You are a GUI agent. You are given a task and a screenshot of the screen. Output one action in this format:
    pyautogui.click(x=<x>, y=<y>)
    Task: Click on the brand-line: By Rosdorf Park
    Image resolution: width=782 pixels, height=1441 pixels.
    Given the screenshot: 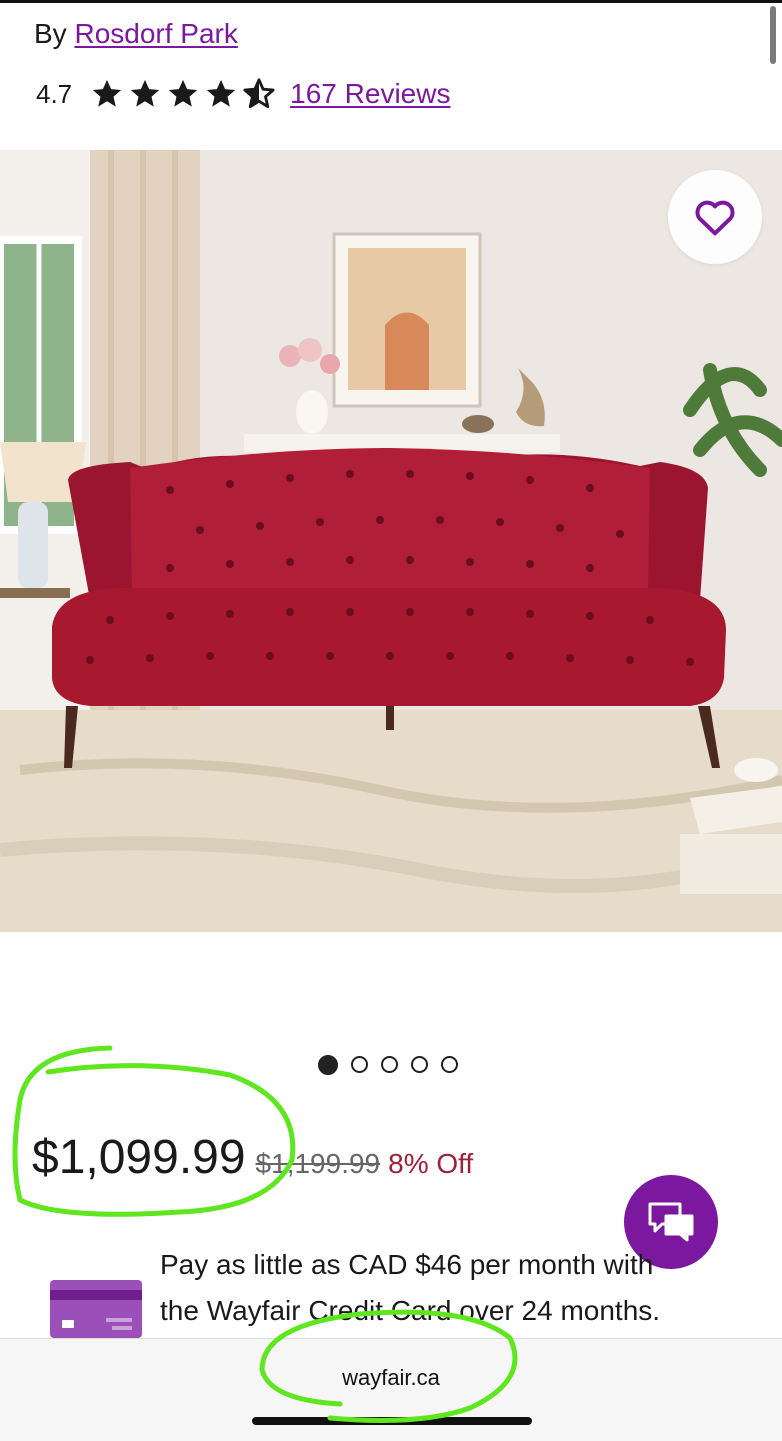 What is the action you would take?
    pyautogui.click(x=136, y=34)
    